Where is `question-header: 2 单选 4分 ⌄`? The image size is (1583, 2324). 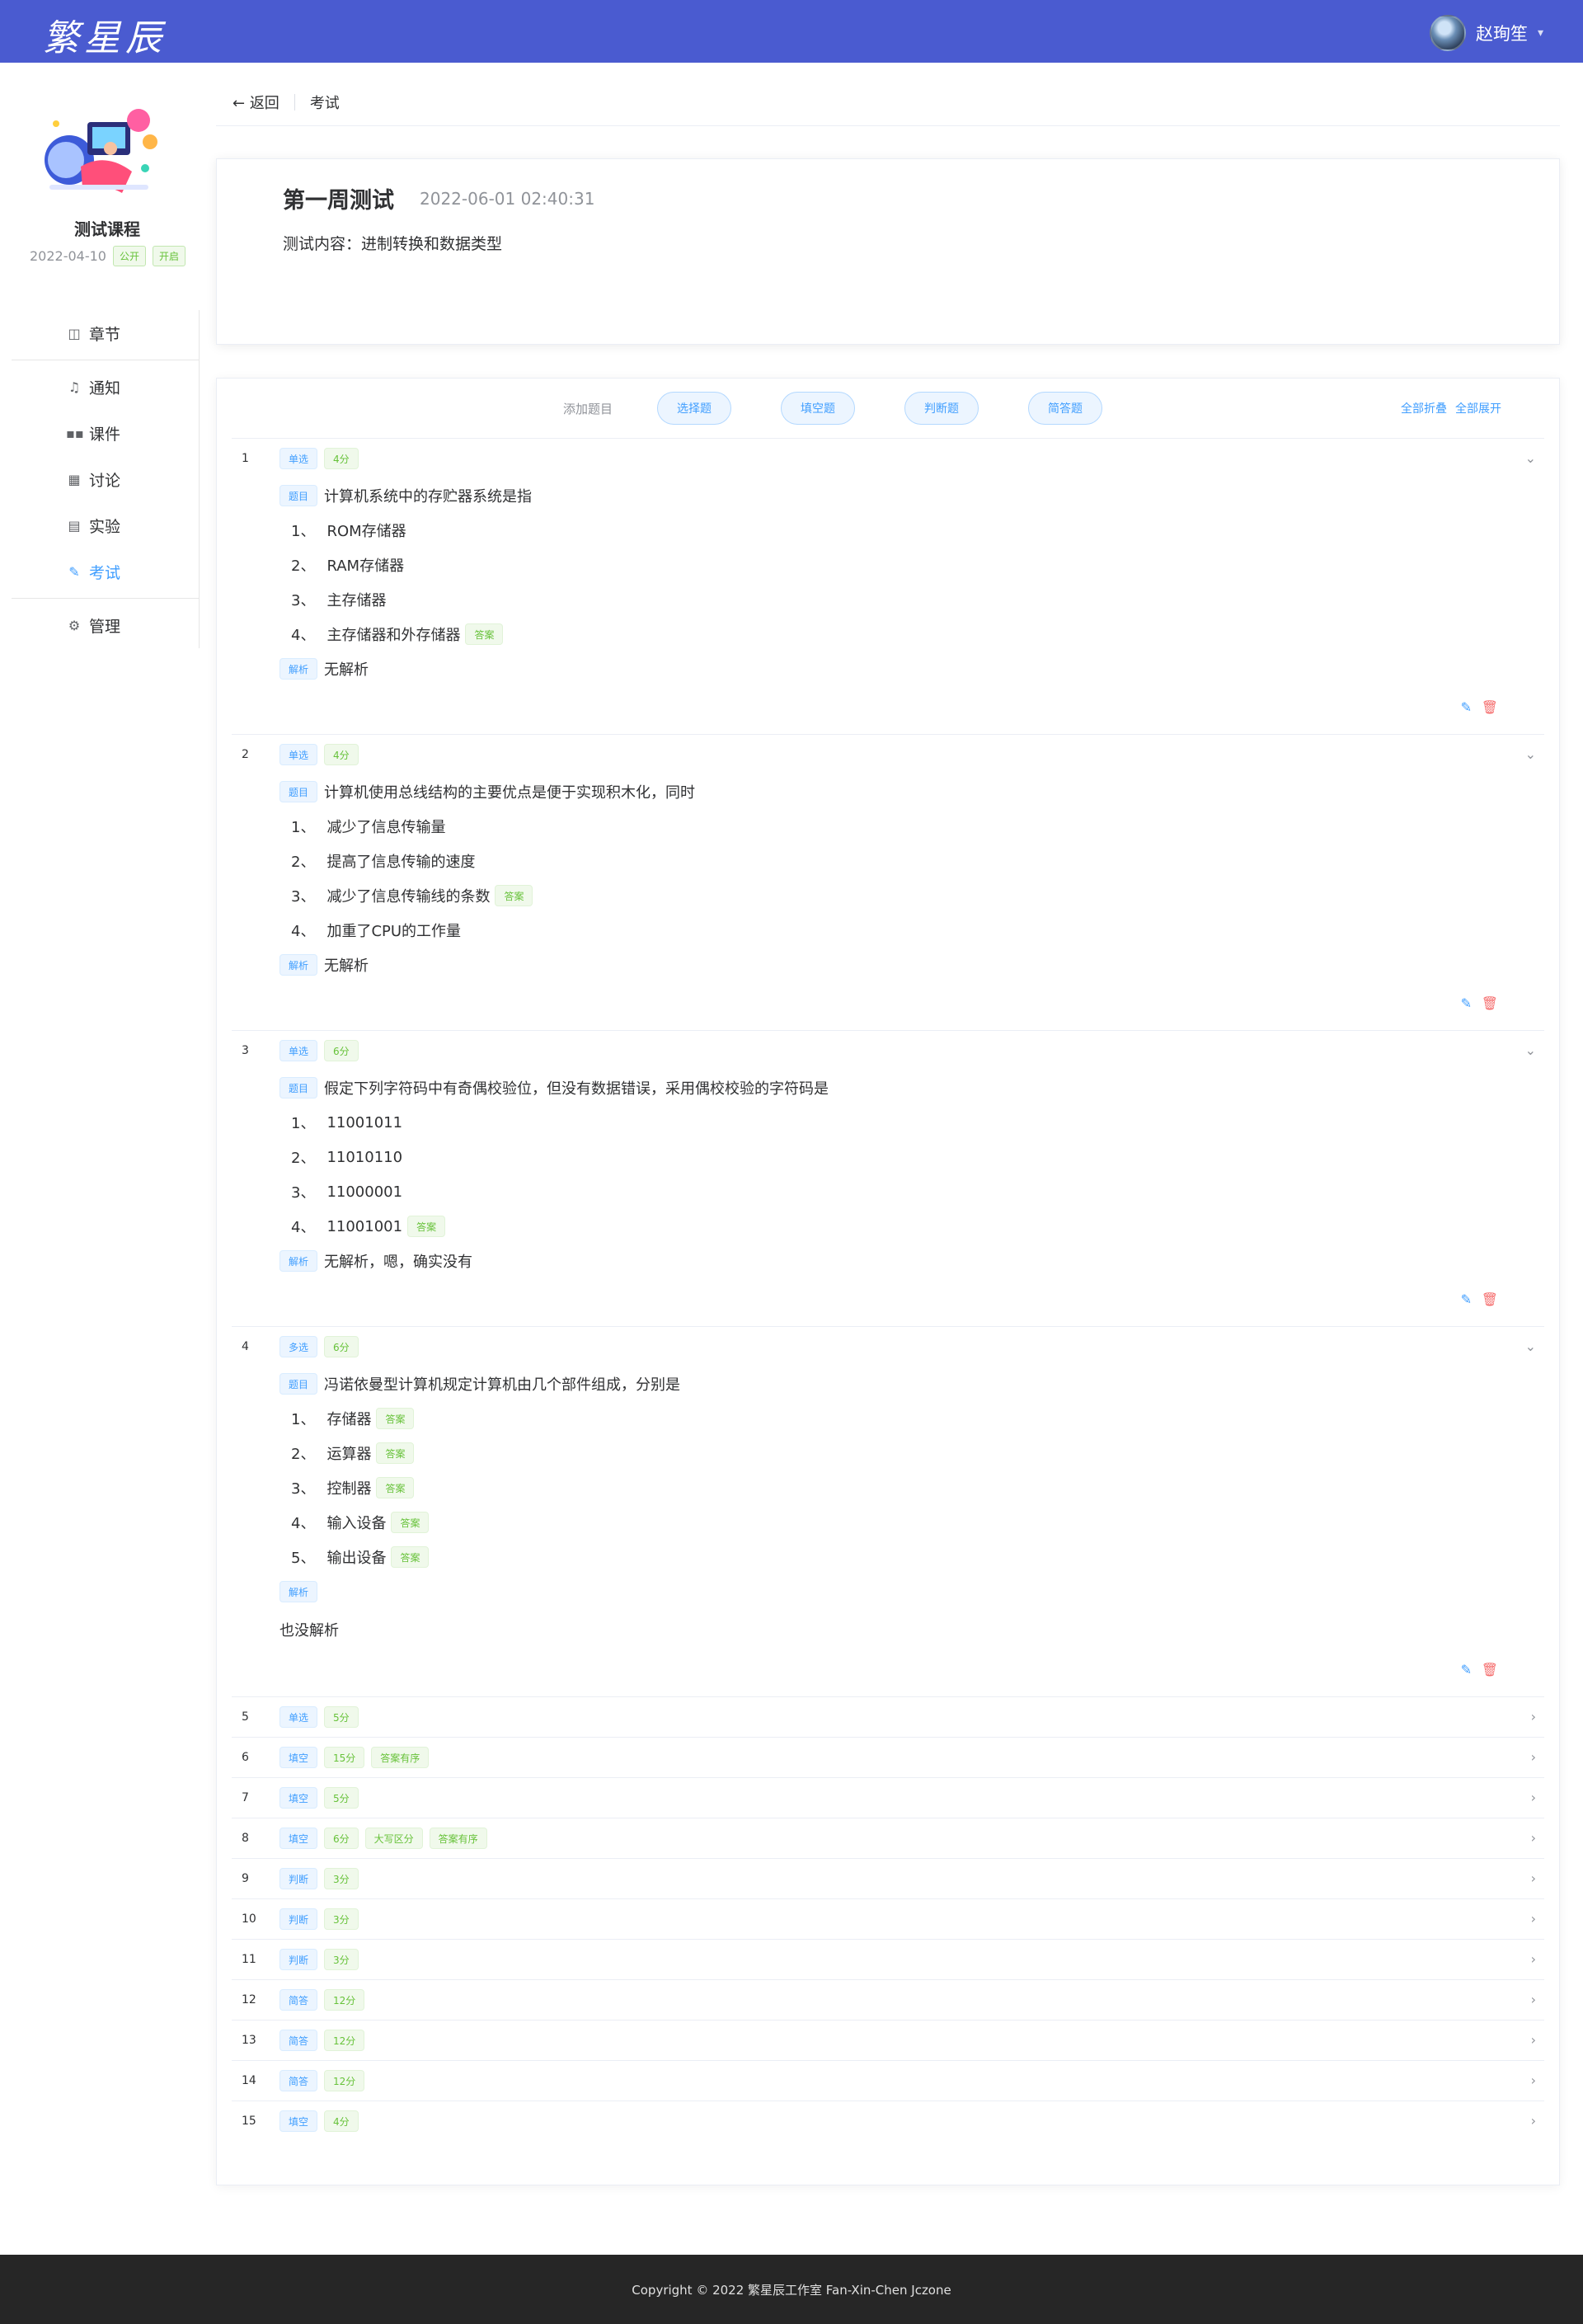
question-header: 2 单选 4分 ⌄ is located at coordinates (888, 754).